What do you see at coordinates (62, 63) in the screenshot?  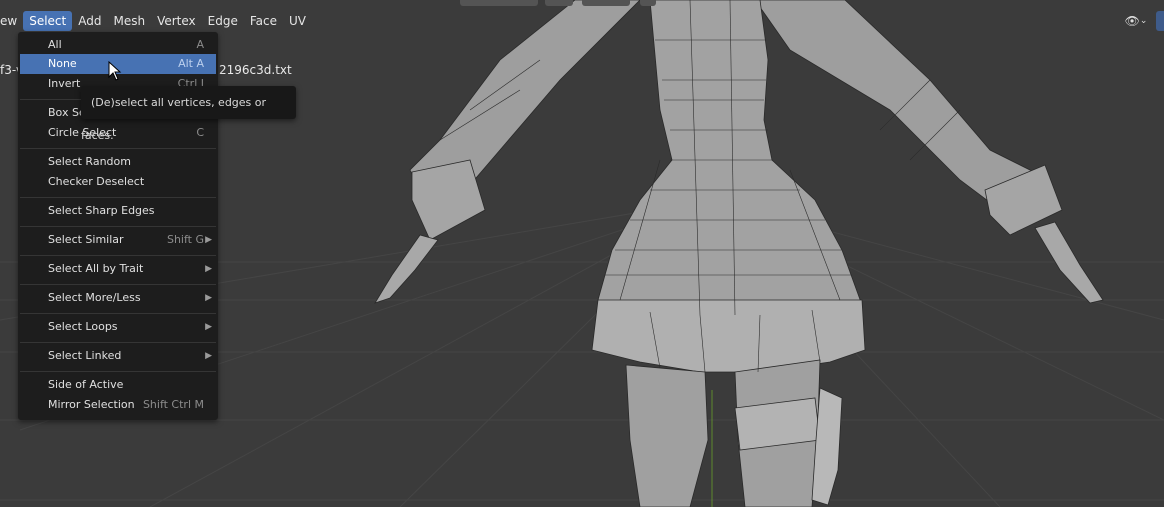 I see `menu-item-label: None` at bounding box center [62, 63].